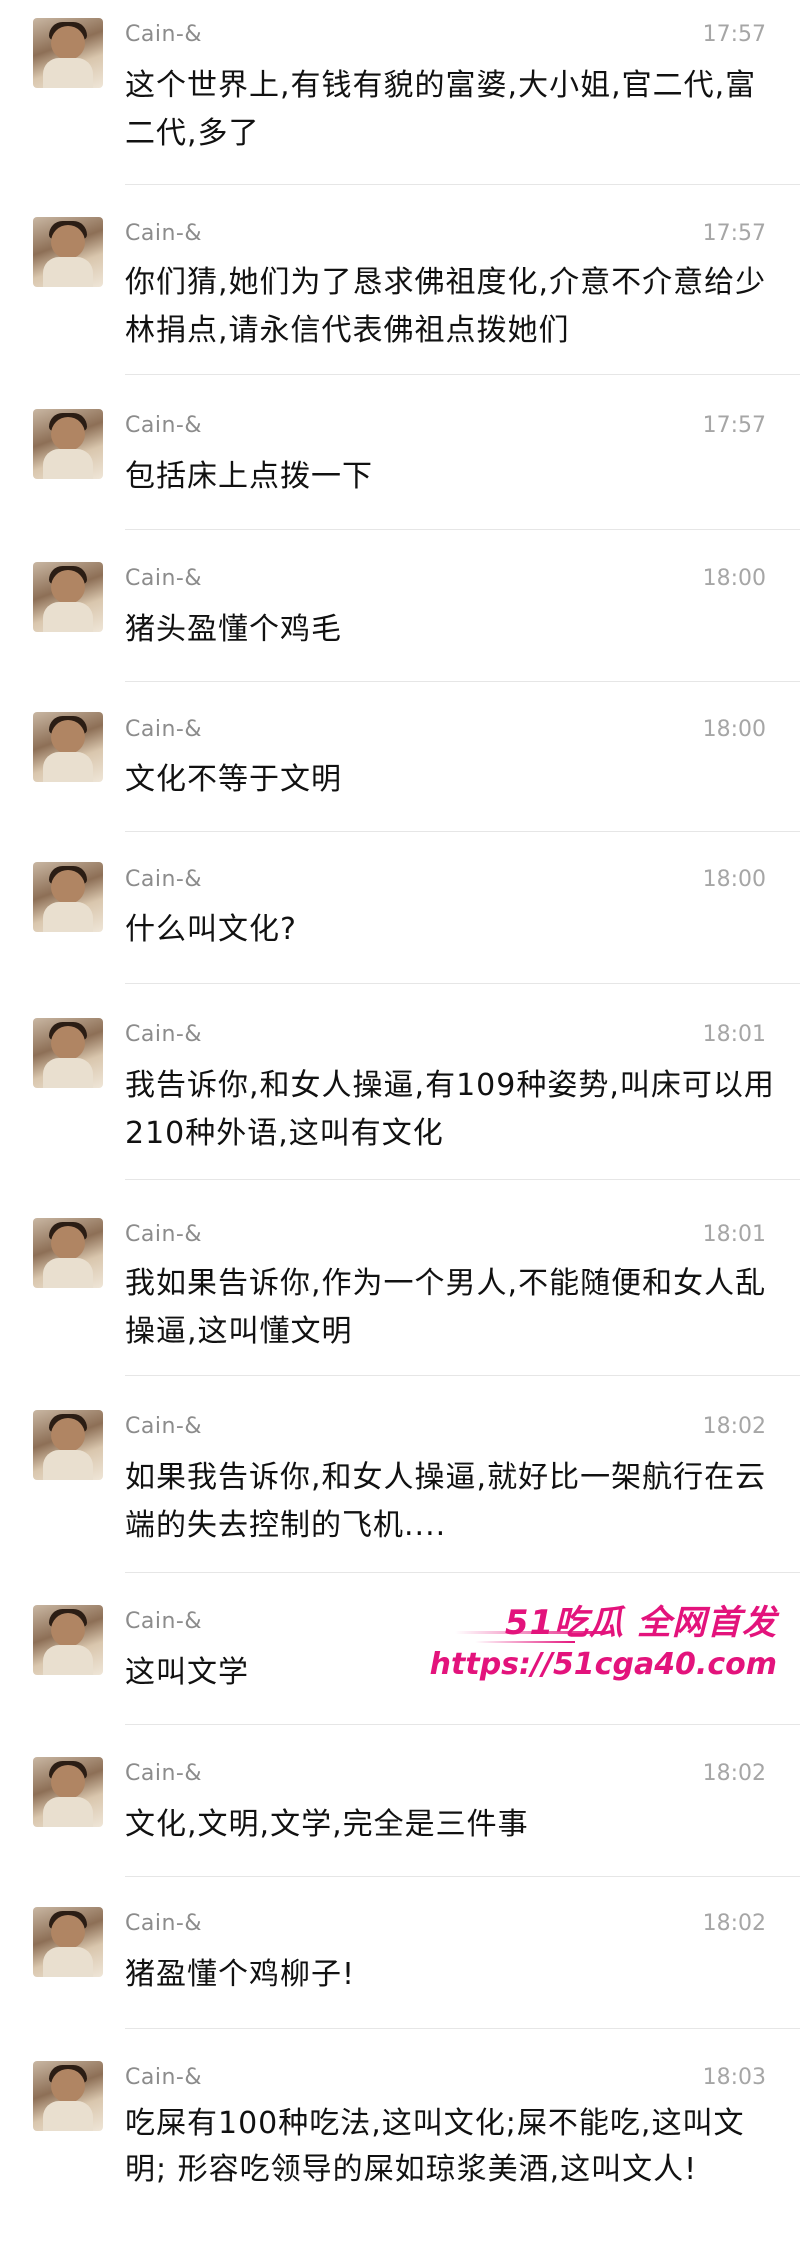  Describe the element at coordinates (233, 779) in the screenshot. I see `message-text: 文化不等于文明` at that location.